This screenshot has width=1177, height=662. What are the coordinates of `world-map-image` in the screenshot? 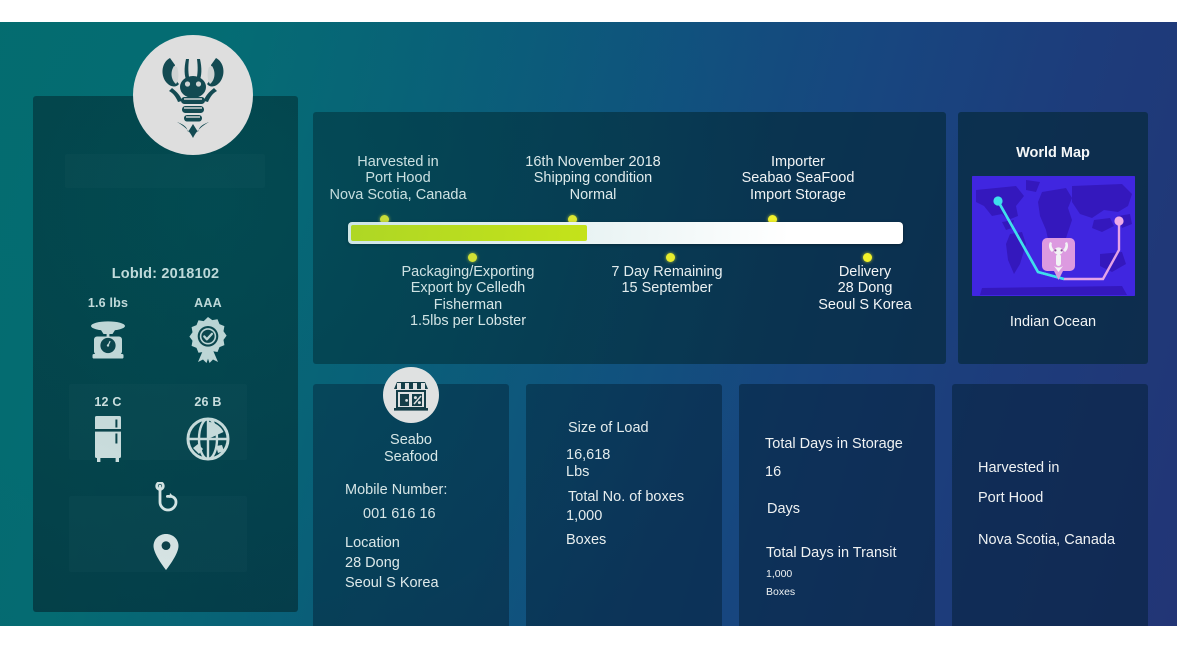 It's located at (1053, 236).